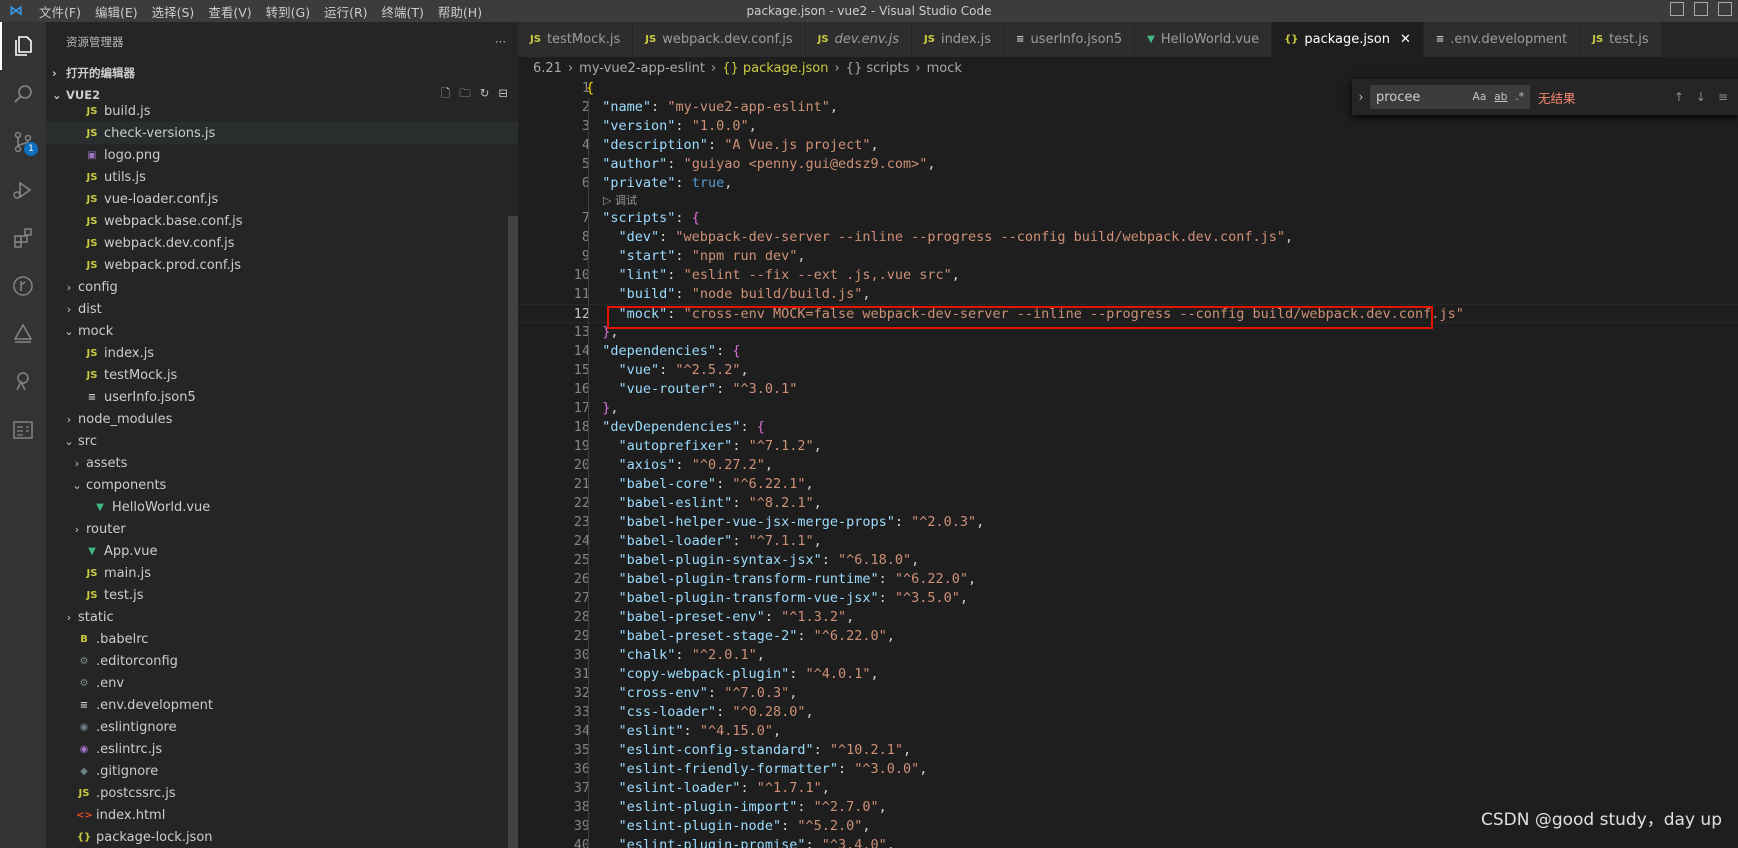  Describe the element at coordinates (719, 39) in the screenshot. I see `editor-tab: JS webpack.dev.conf.js` at that location.